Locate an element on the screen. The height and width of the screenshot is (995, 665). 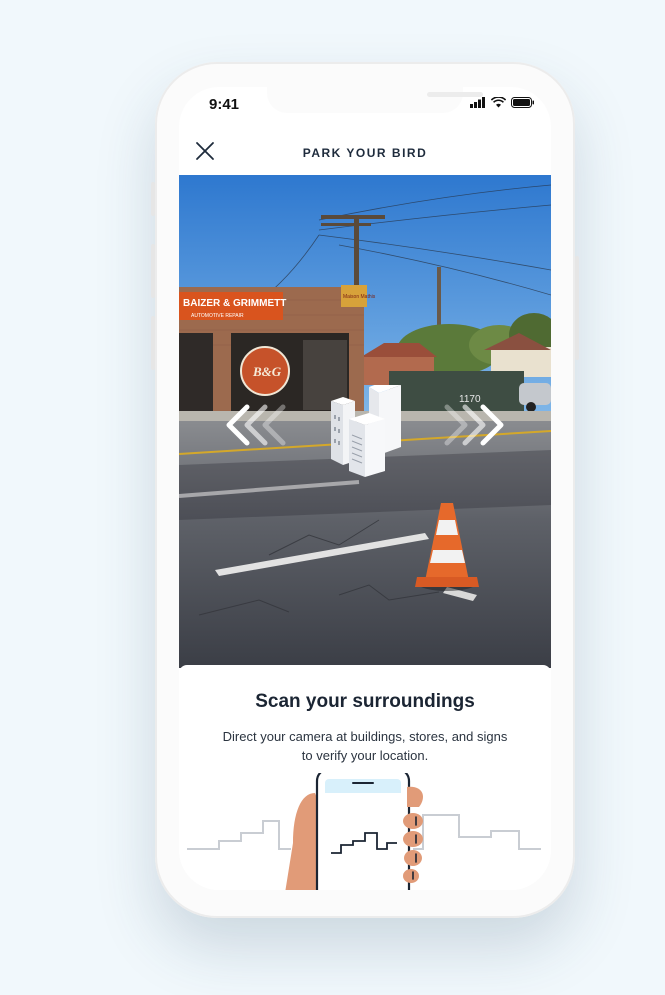
battery-icon is located at coordinates (522, 102).